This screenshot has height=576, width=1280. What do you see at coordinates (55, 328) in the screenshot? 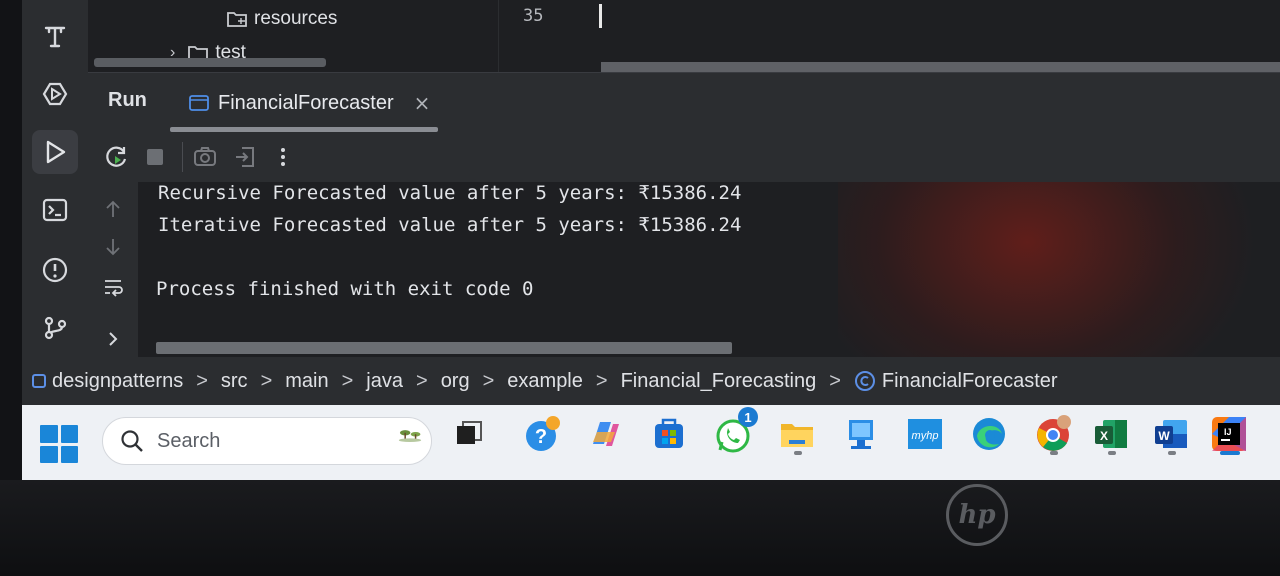
I see `git-icon` at bounding box center [55, 328].